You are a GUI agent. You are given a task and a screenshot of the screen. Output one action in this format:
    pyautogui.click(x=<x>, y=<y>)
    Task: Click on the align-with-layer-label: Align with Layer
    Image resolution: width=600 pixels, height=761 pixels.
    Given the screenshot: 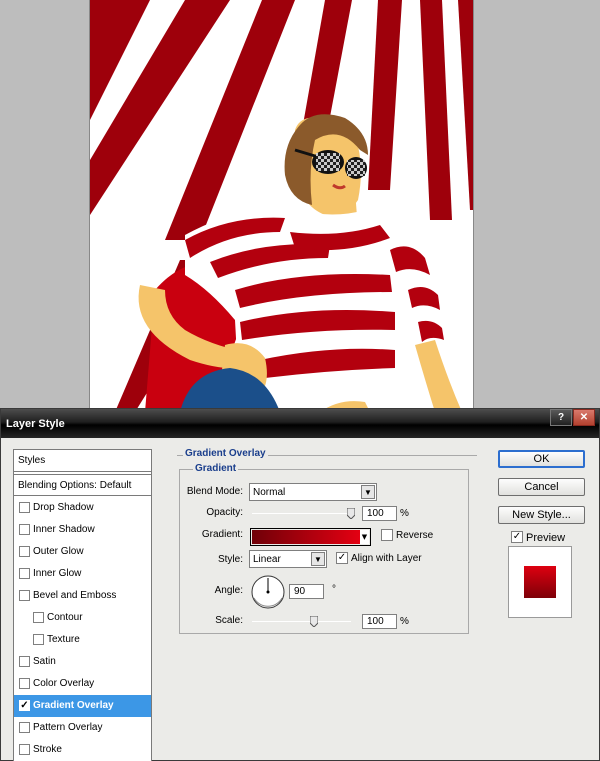 What is the action you would take?
    pyautogui.click(x=386, y=558)
    